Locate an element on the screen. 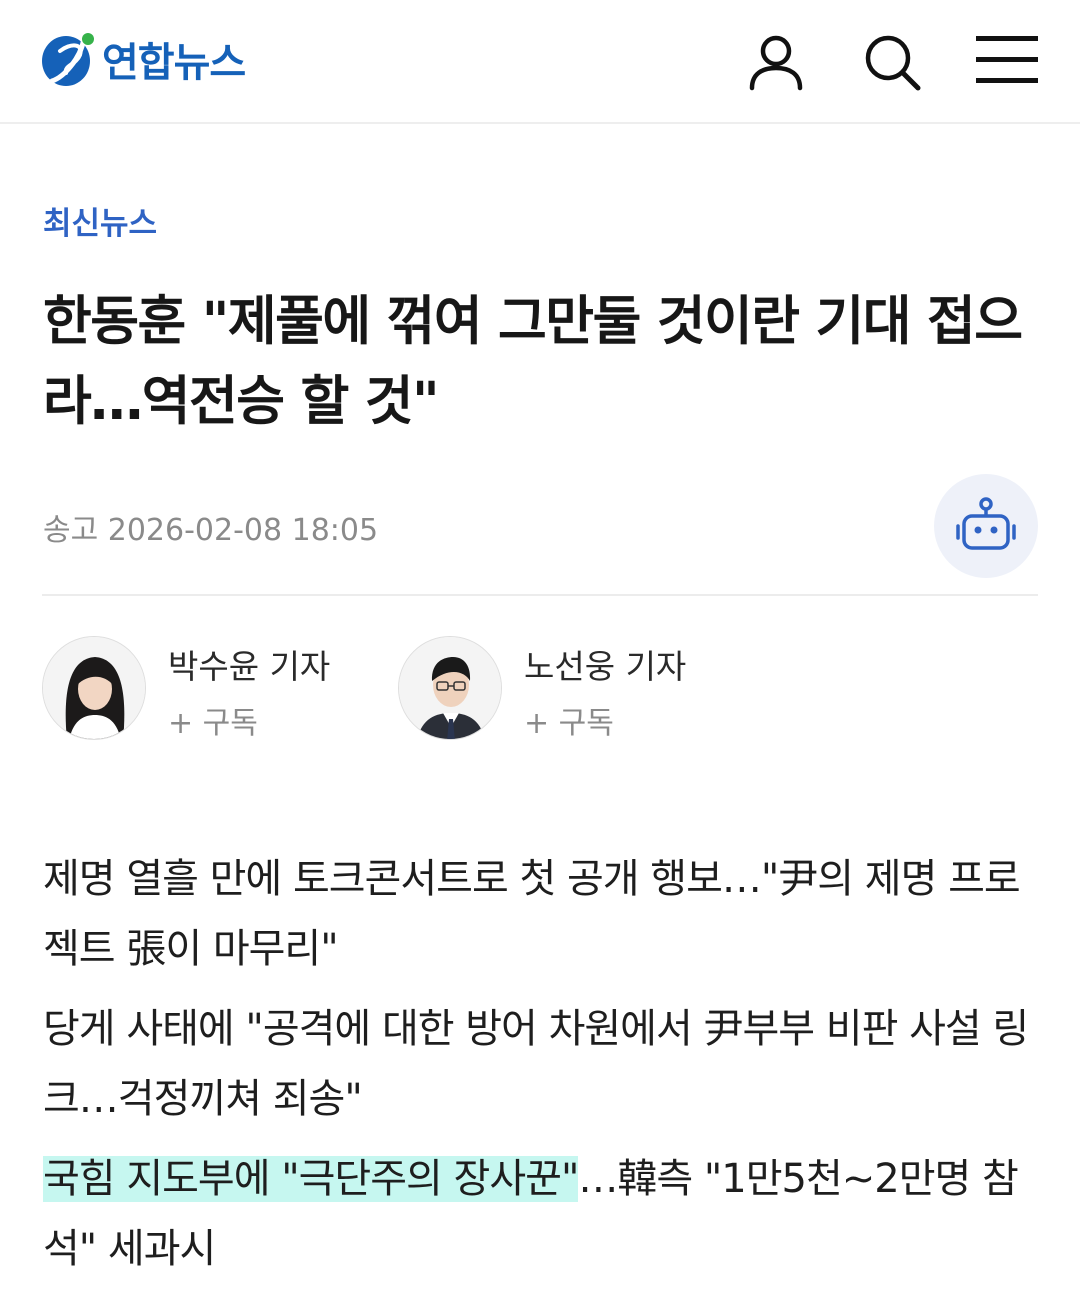  category-label: 최신뉴스 is located at coordinates (100, 220).